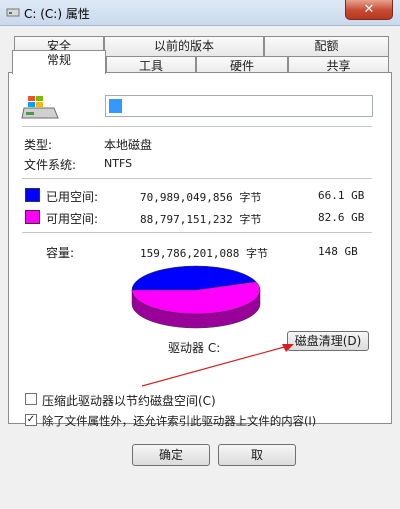  What do you see at coordinates (32, 217) in the screenshot?
I see `free-space-swatch` at bounding box center [32, 217].